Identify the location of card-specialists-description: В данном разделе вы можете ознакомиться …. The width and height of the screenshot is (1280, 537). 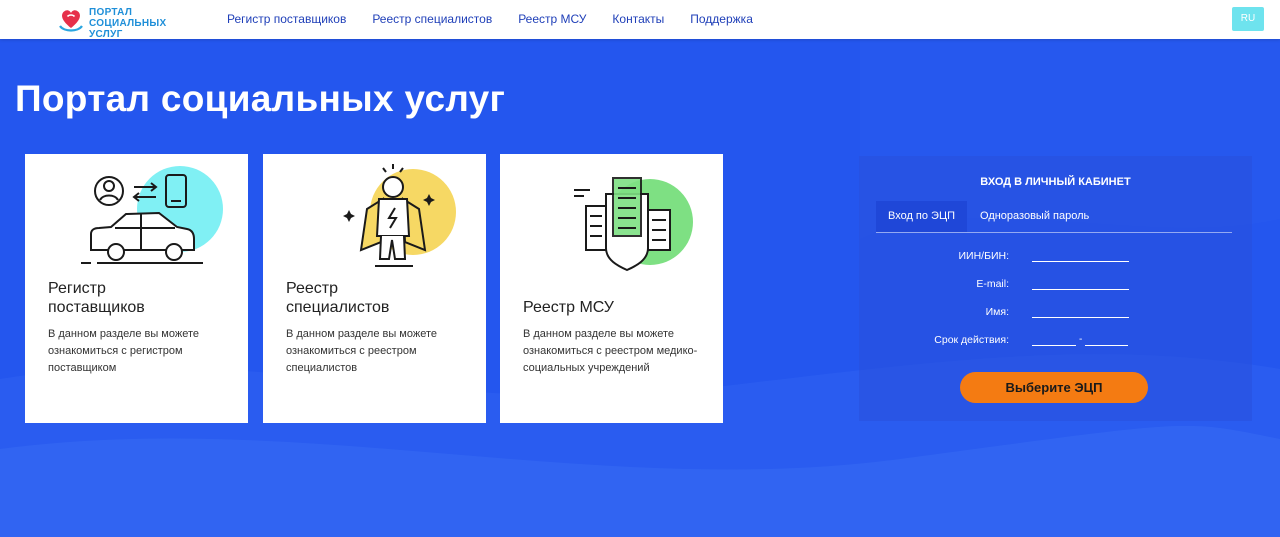
(376, 351).